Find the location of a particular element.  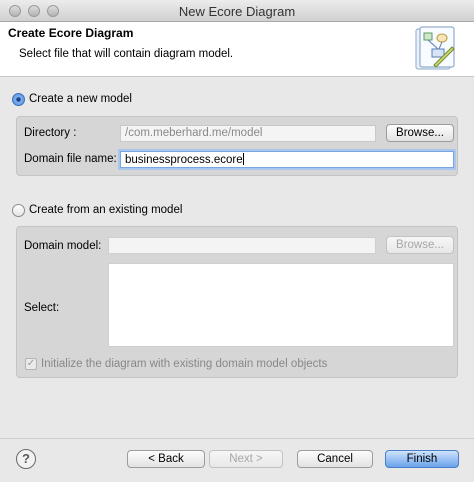

create-new-model-radio is located at coordinates (18, 99).